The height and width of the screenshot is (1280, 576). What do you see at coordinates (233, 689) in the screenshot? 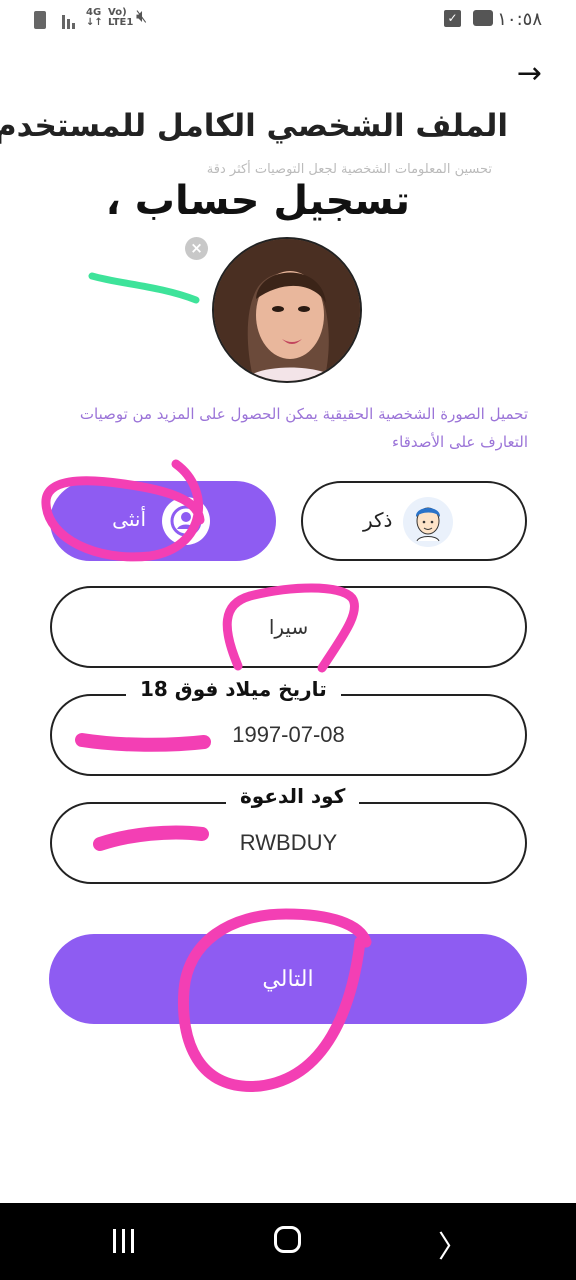
I see `birthdate-annotation-label: تاريخ ميلاد فوق 18` at bounding box center [233, 689].